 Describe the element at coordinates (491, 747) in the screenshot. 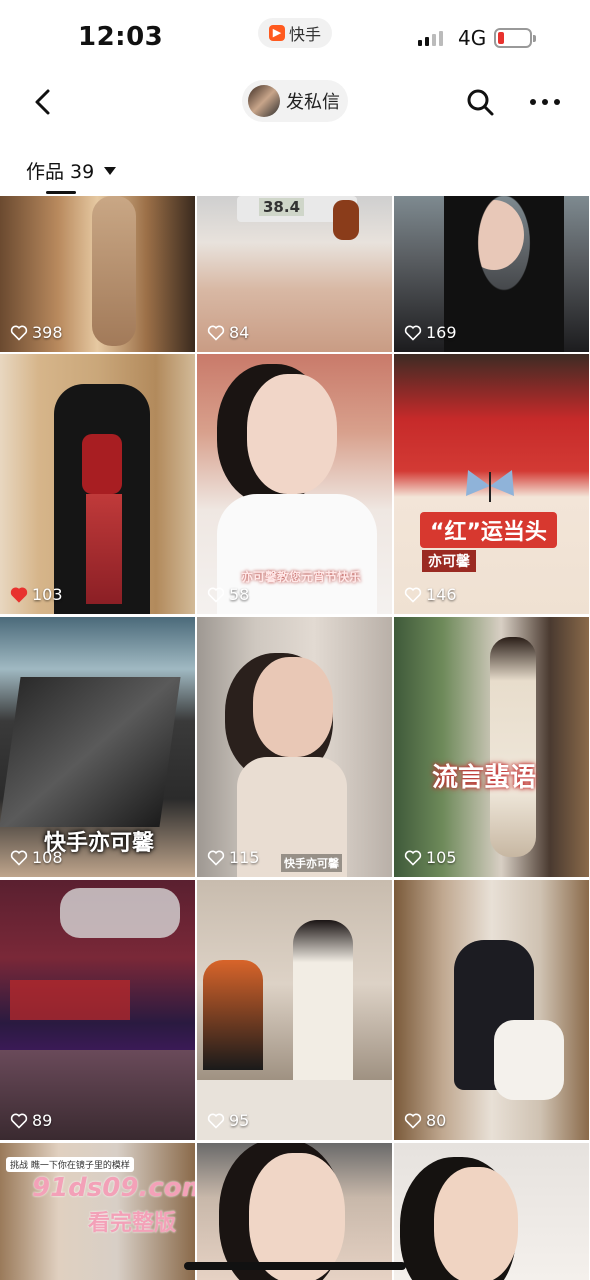

I see `post-tile: 流言蜚语 105` at that location.